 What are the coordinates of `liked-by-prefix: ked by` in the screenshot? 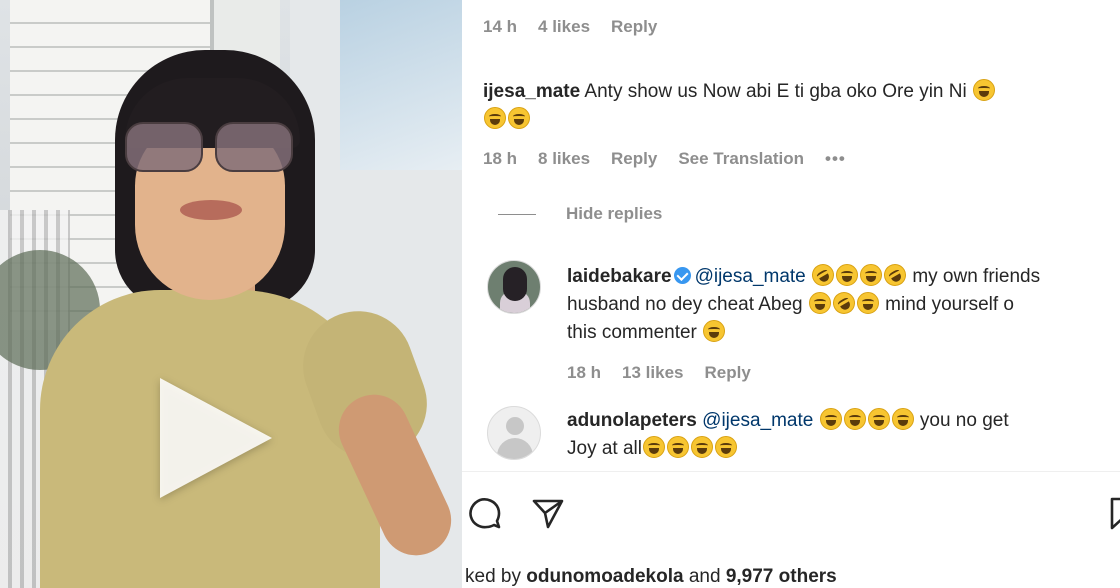 It's located at (493, 576).